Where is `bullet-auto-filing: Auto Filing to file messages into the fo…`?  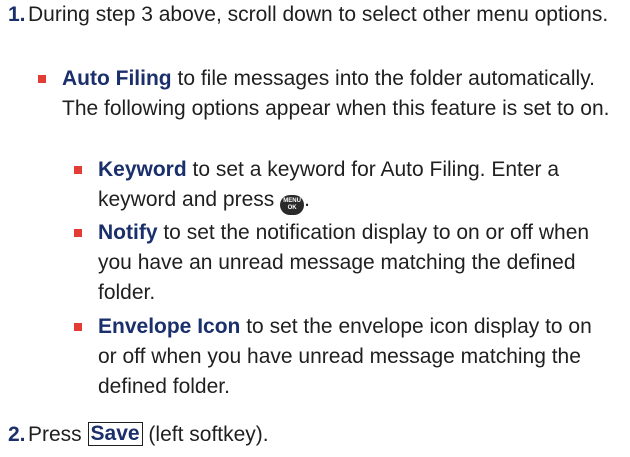 bullet-auto-filing: Auto Filing to file messages into the fo… is located at coordinates (328, 94).